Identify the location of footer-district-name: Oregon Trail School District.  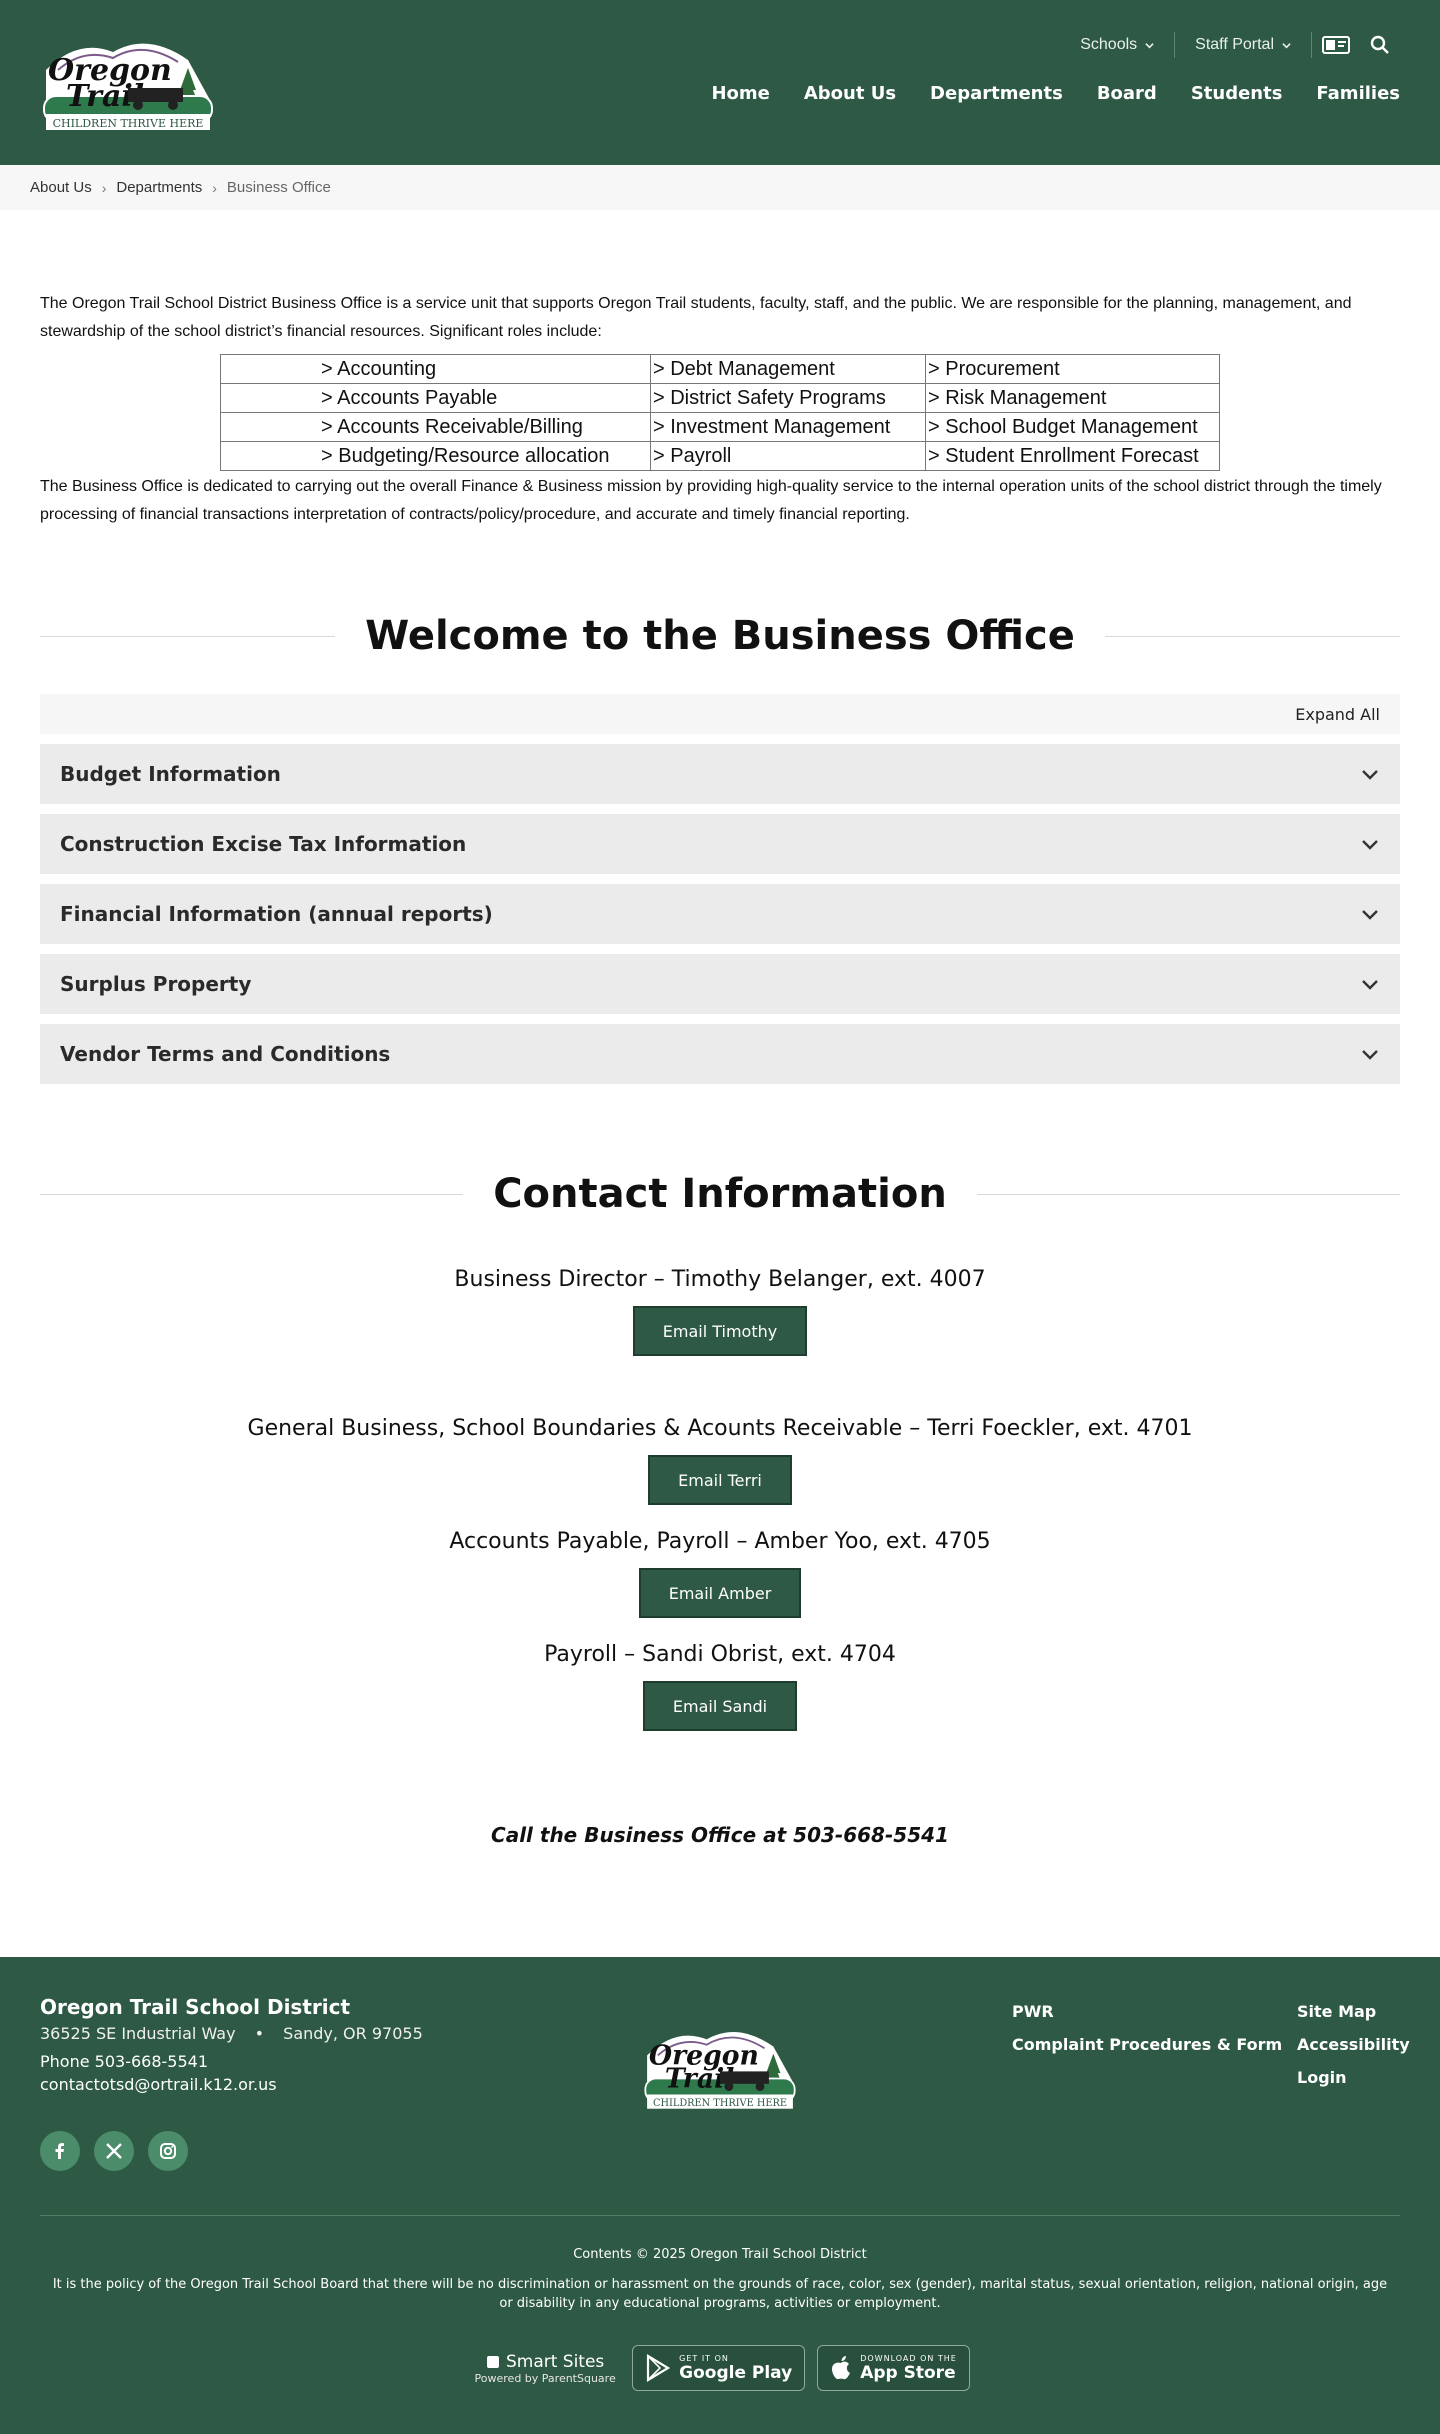
(195, 2007).